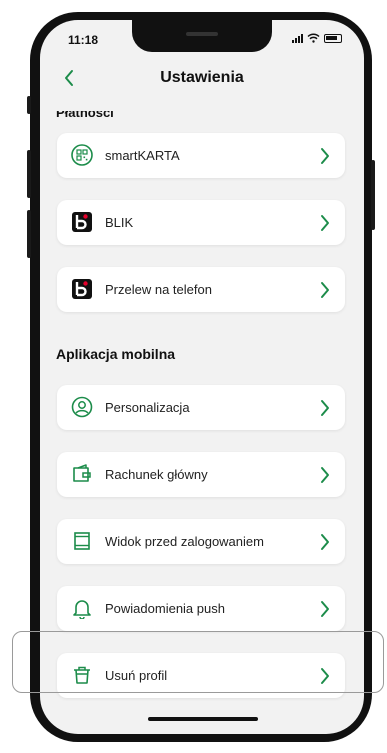 The image size is (387, 753). I want to click on home-indicator, so click(203, 719).